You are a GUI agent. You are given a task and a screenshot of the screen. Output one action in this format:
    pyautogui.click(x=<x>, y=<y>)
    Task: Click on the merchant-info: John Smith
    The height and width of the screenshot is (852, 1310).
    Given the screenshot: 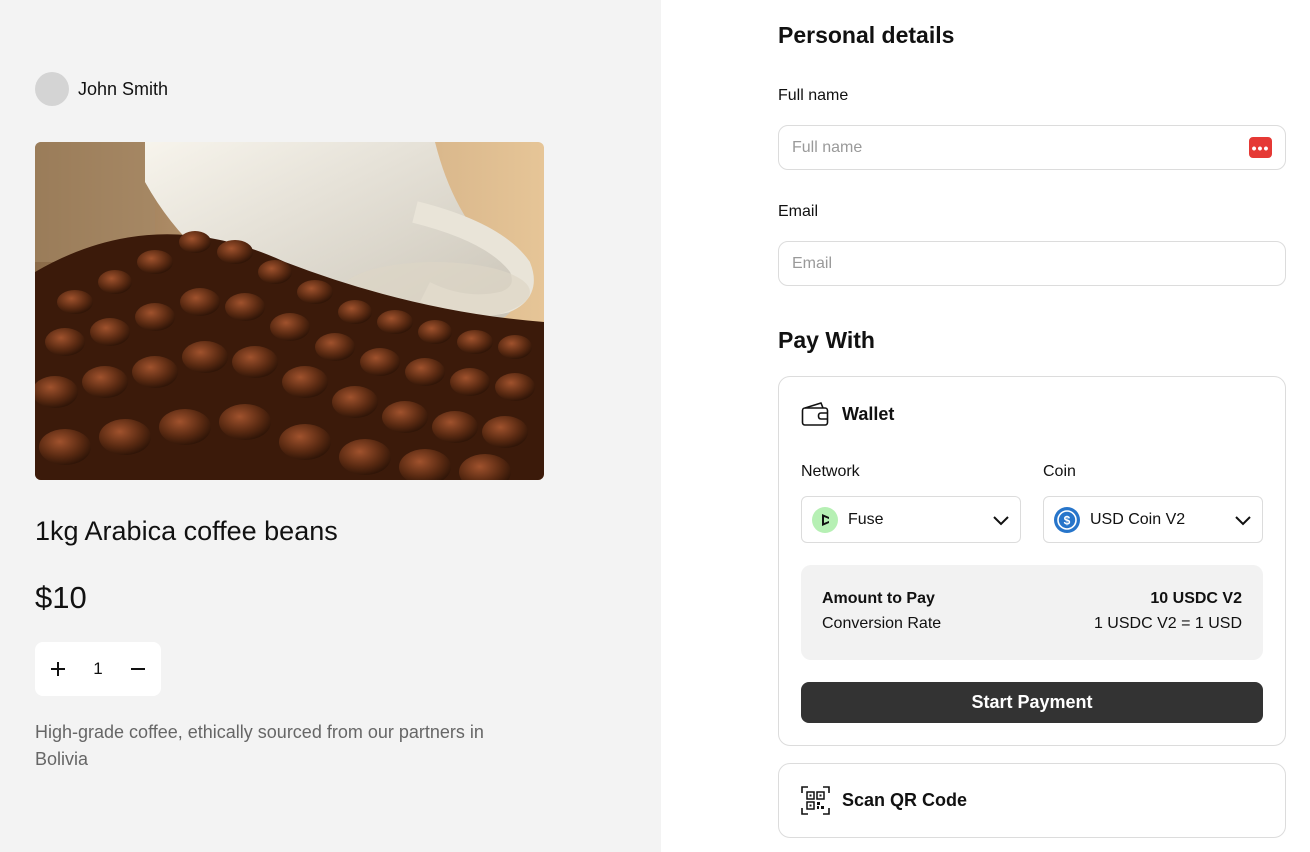 What is the action you would take?
    pyautogui.click(x=101, y=89)
    